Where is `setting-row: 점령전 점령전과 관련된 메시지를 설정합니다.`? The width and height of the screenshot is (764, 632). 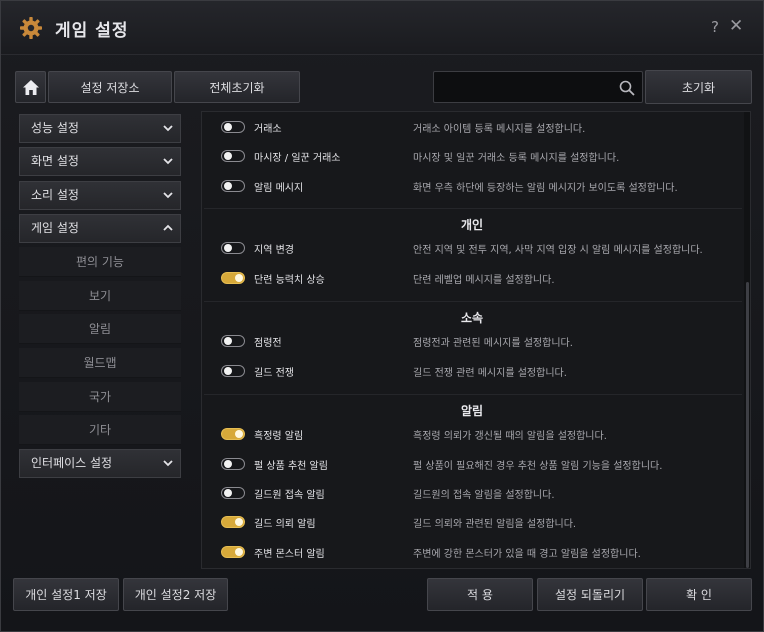
setting-row: 점령전 점령전과 관련된 메시지를 설정합니다. is located at coordinates (472, 343).